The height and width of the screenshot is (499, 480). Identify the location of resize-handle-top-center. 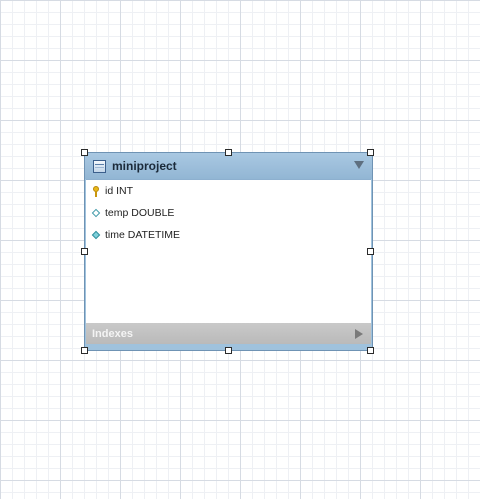
(228, 152).